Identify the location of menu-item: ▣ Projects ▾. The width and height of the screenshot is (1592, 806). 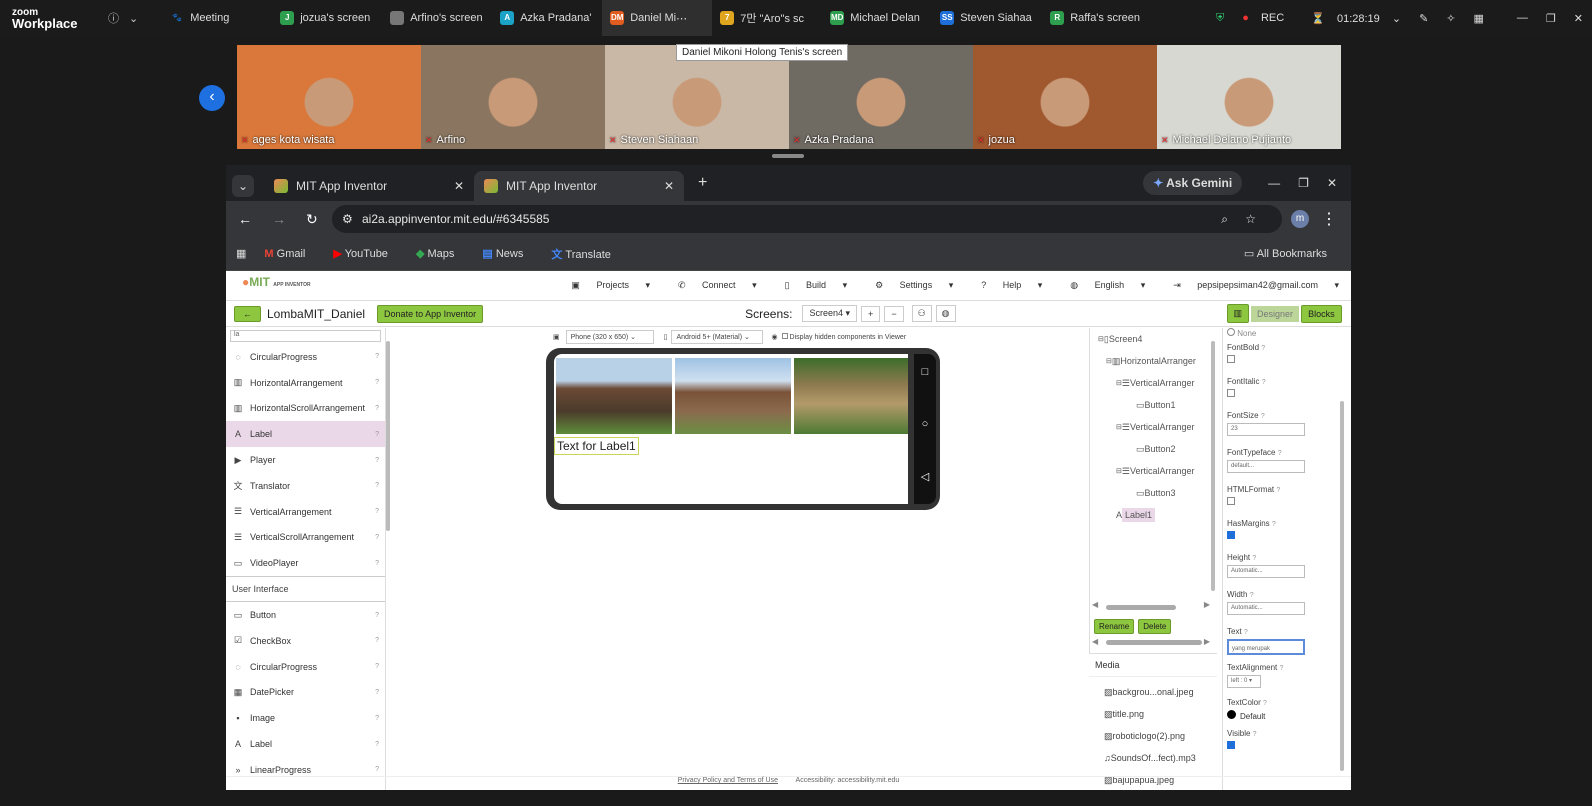
(603, 285).